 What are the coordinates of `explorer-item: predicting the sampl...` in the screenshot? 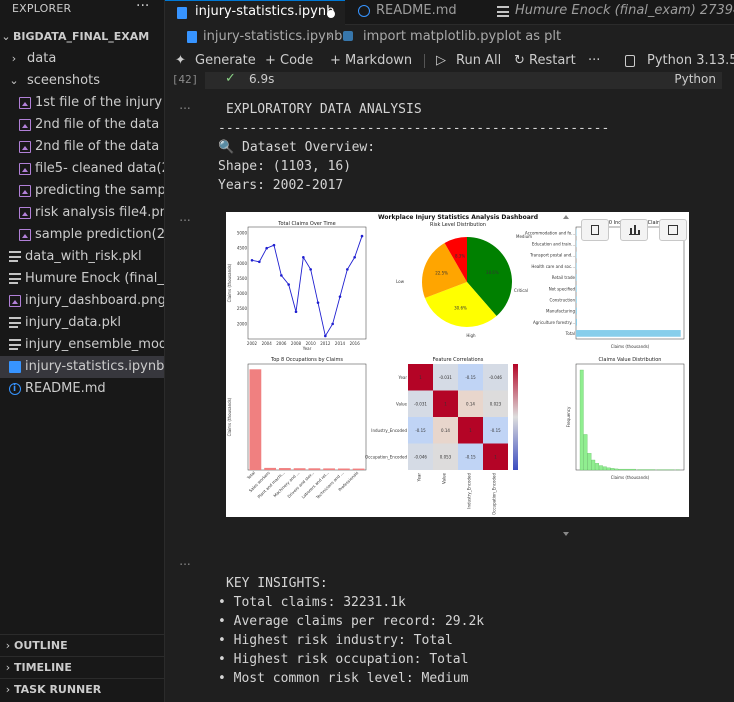 It's located at (82, 191).